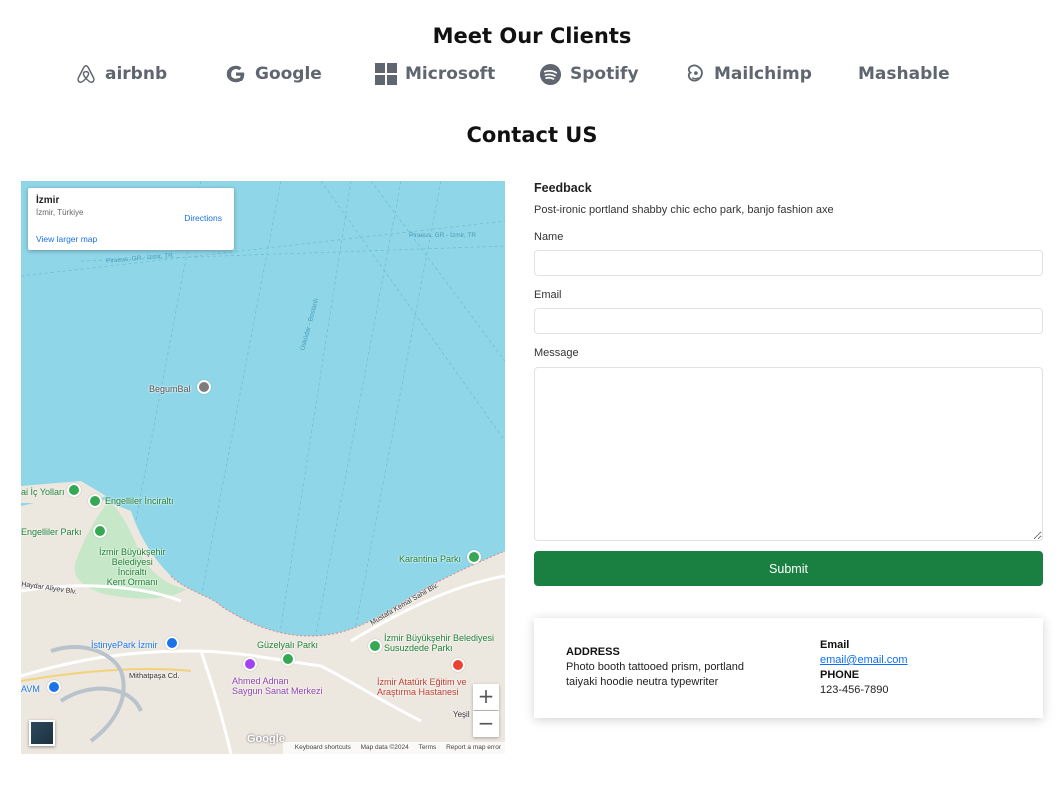 This screenshot has height=800, width=1064. What do you see at coordinates (473, 747) in the screenshot?
I see `report-error-link: Report a map error` at bounding box center [473, 747].